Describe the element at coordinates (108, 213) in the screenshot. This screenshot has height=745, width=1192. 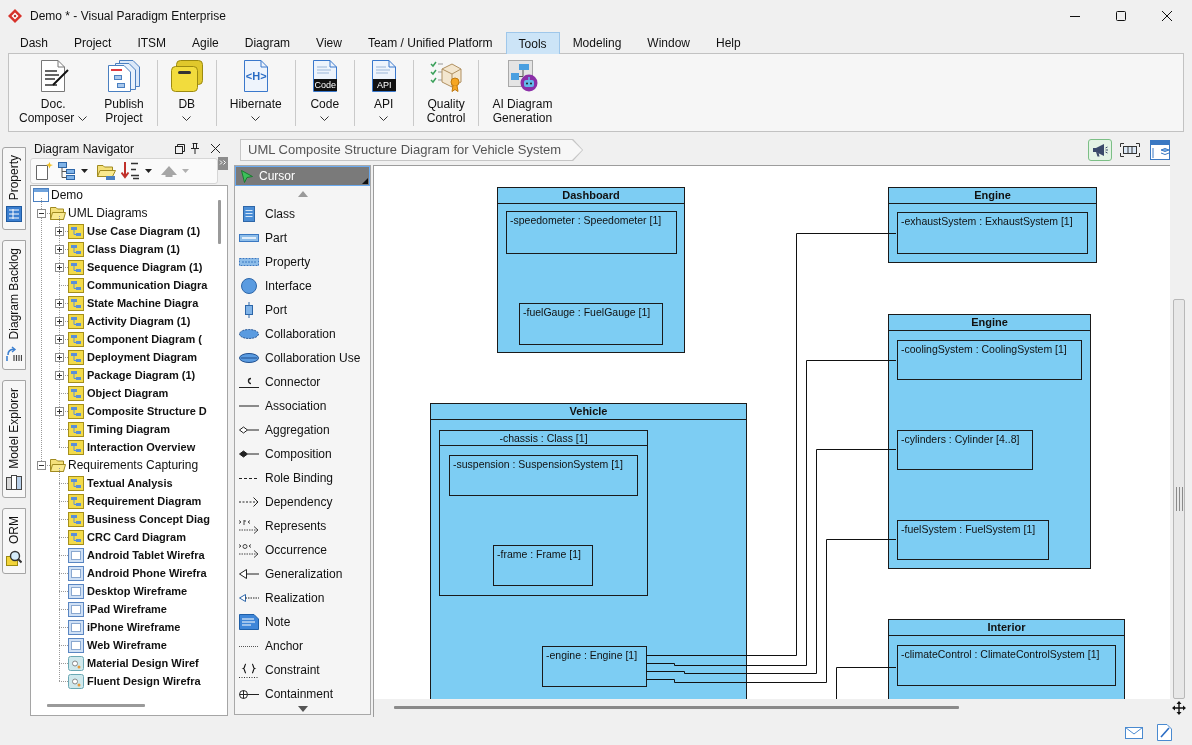
I see `tree-item: UML Diagrams` at that location.